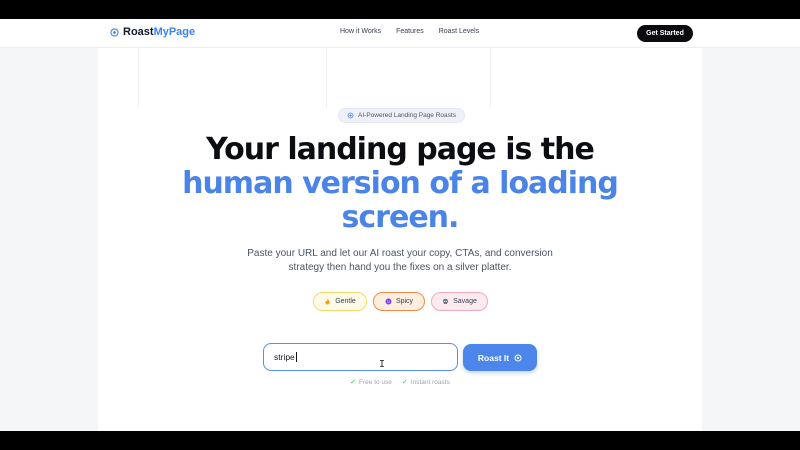 This screenshot has width=800, height=450. Describe the element at coordinates (345, 301) in the screenshot. I see `level-gentle-label: Gentle` at that location.